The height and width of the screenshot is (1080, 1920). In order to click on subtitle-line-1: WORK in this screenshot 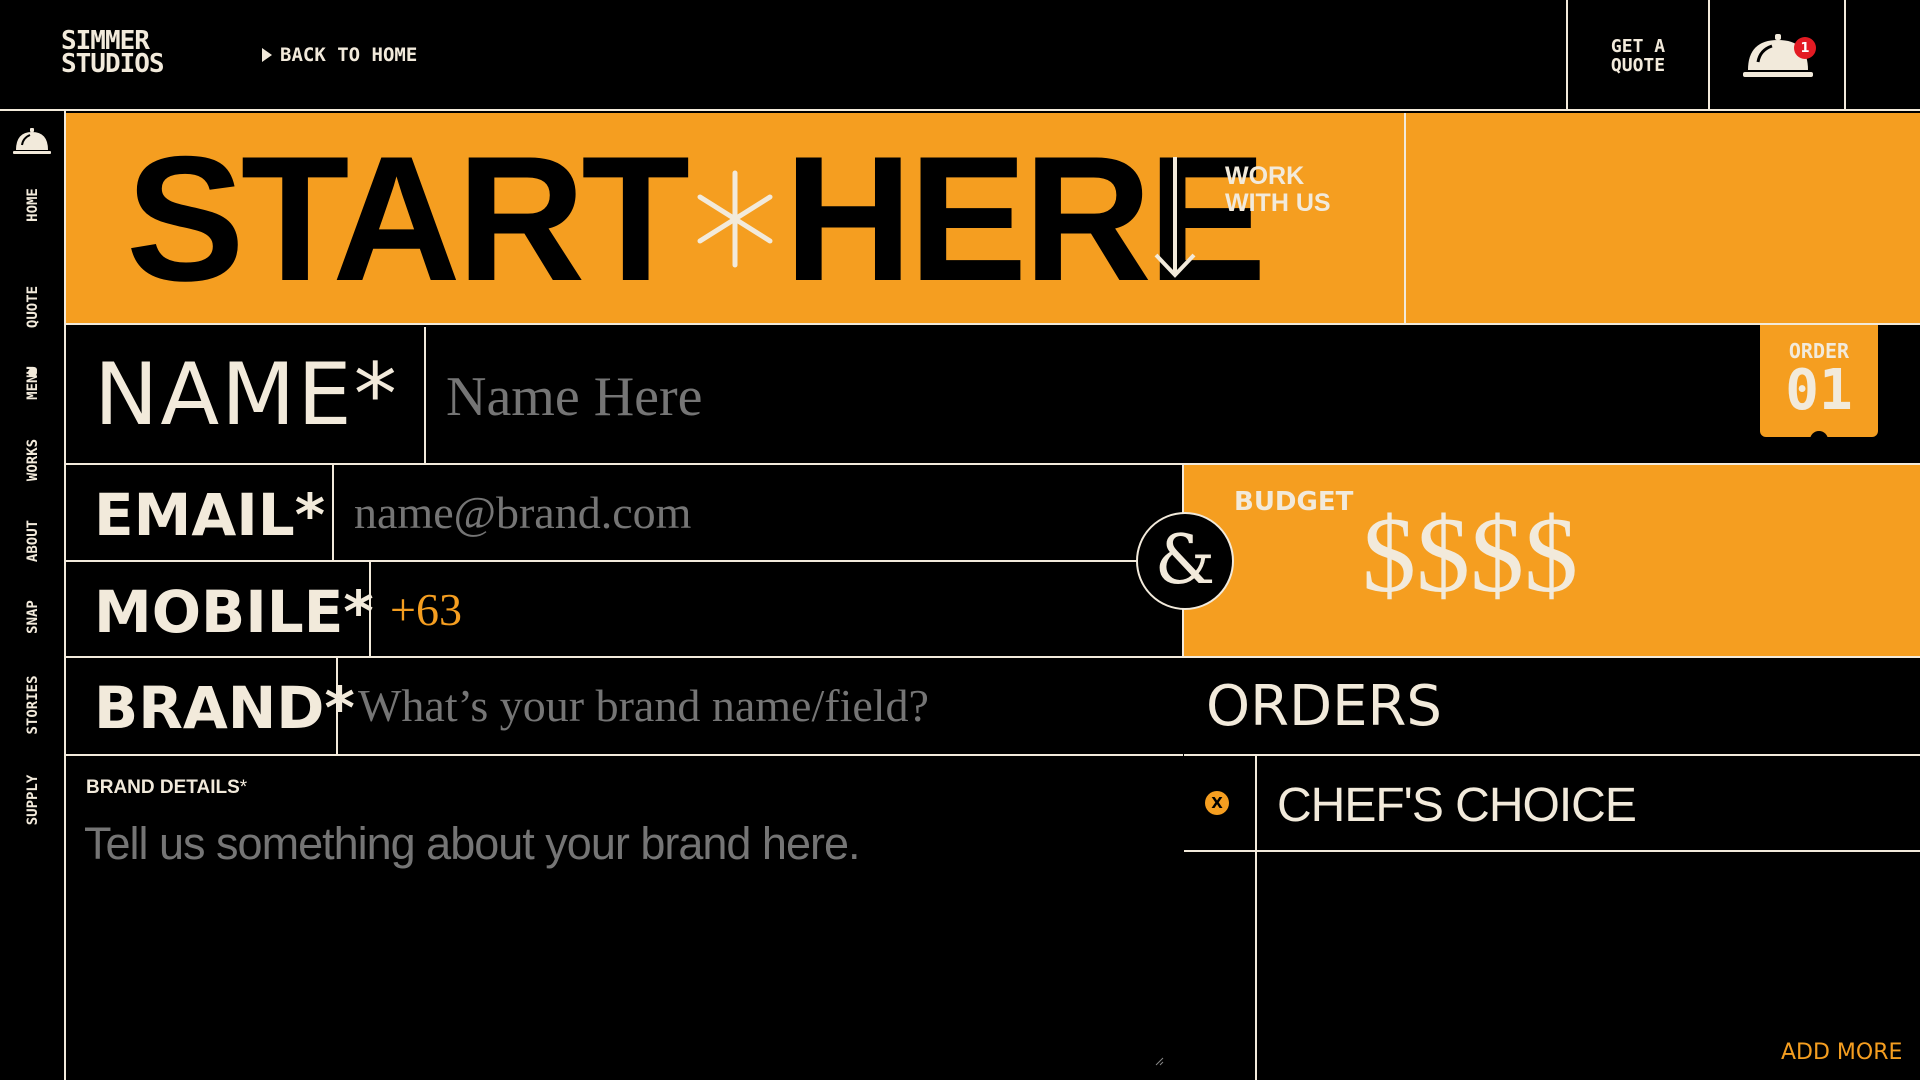, I will do `click(1265, 176)`.